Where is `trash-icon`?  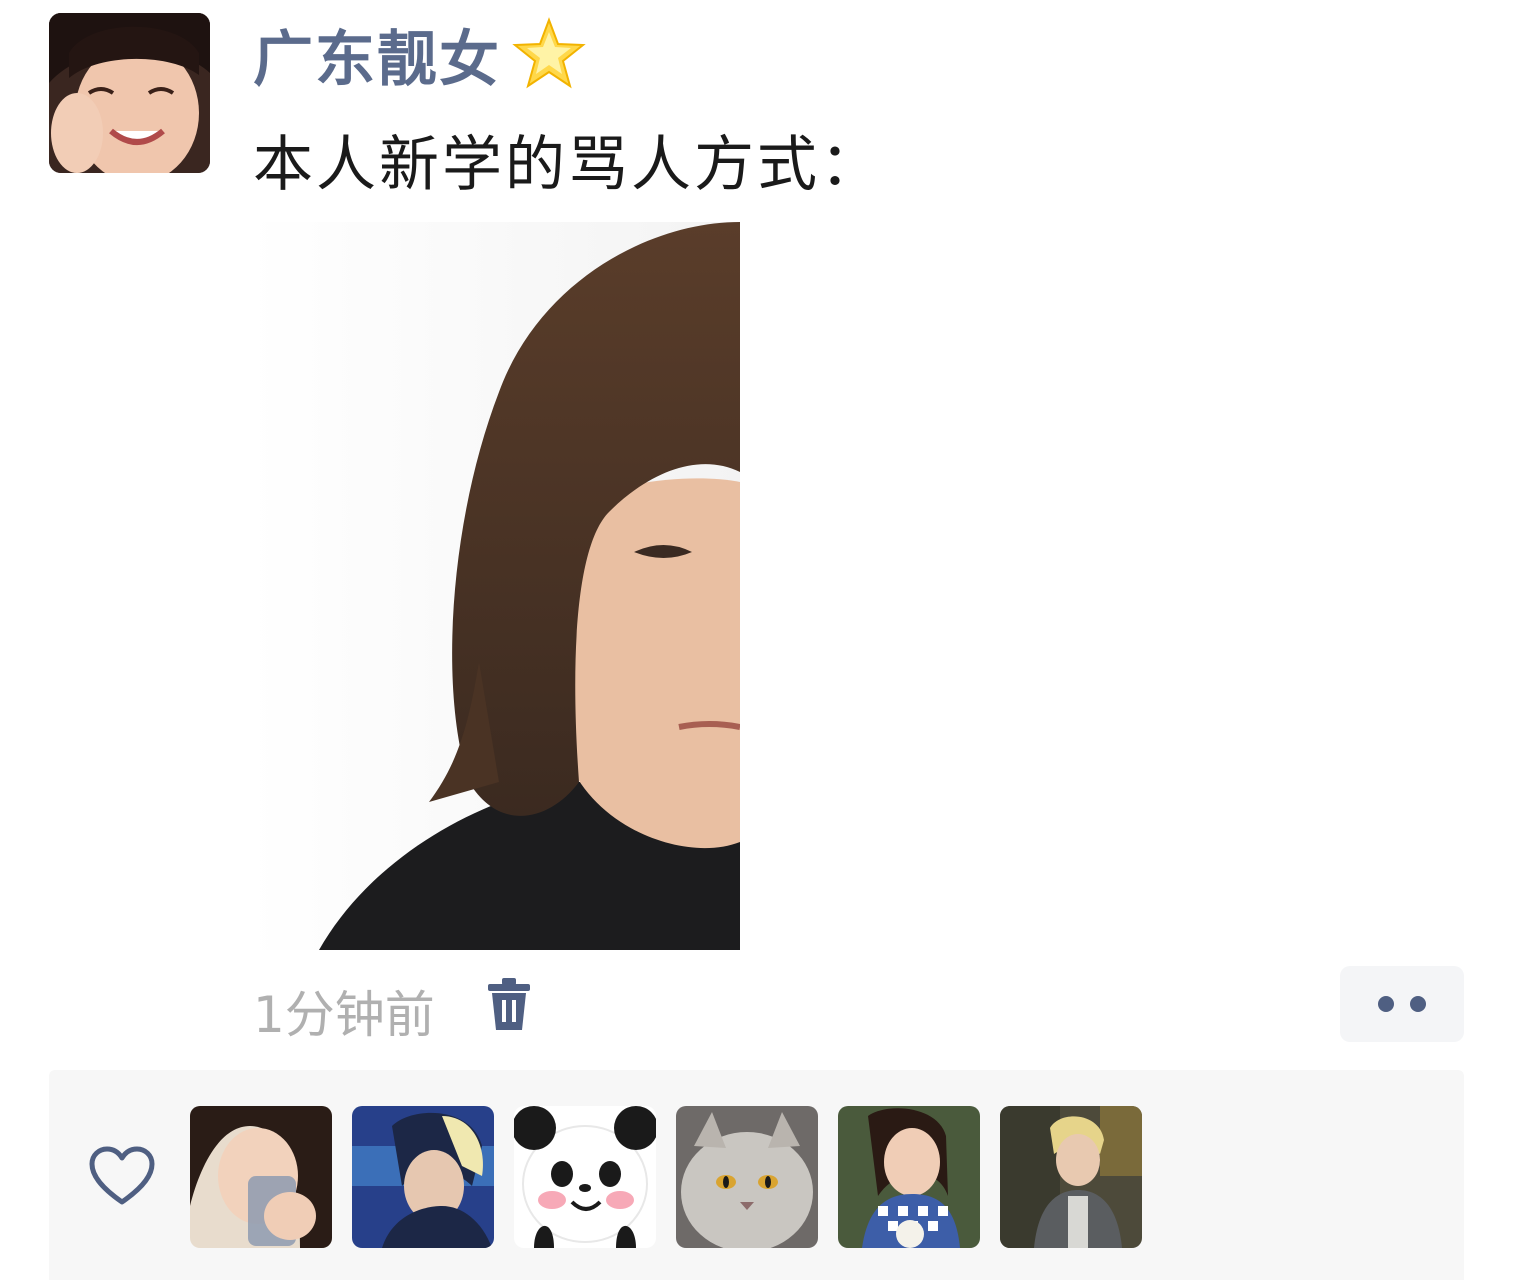 trash-icon is located at coordinates (509, 1005).